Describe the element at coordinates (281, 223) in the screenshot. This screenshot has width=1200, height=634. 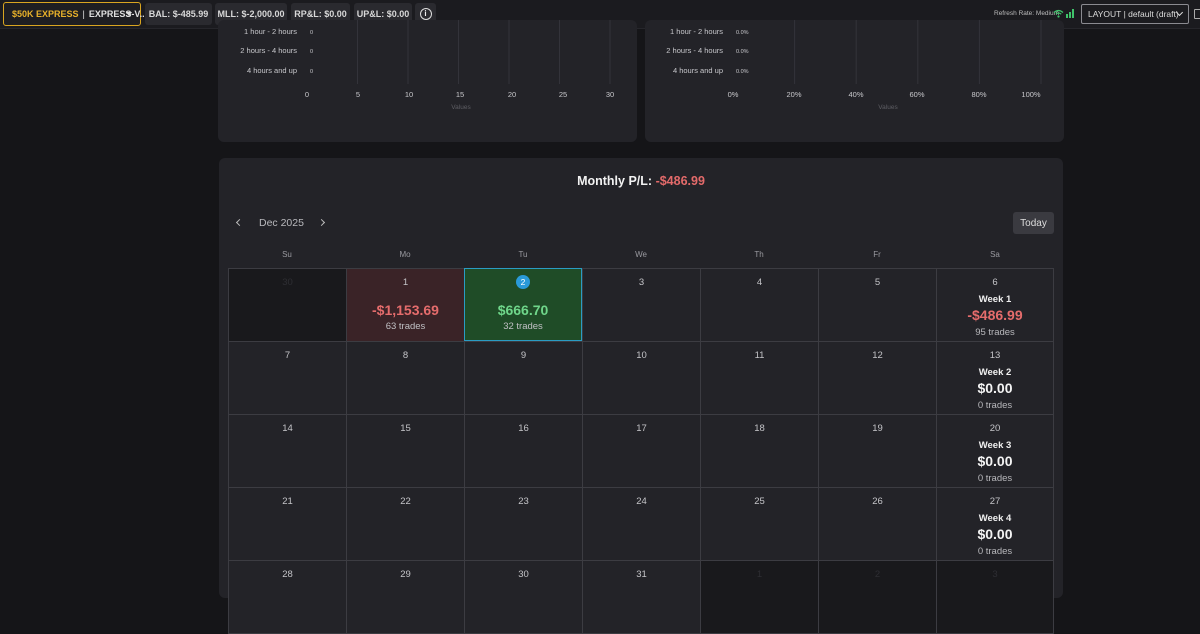
I see `current-month: Dec 2025` at that location.